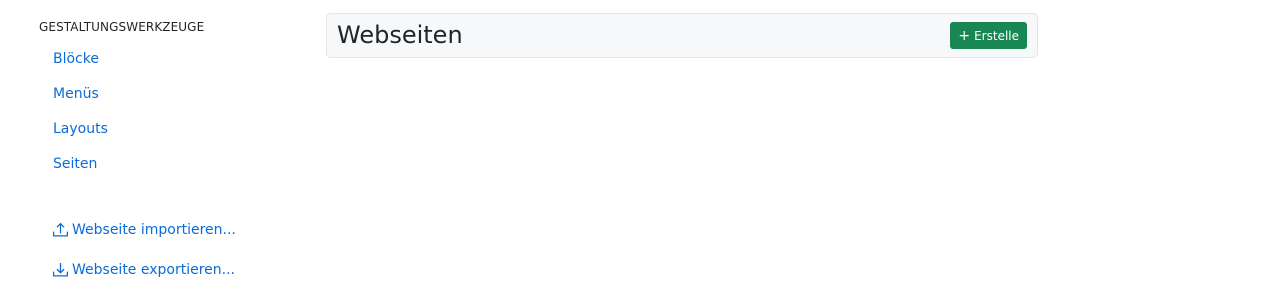  I want to click on page-title: Webseiten, so click(400, 35).